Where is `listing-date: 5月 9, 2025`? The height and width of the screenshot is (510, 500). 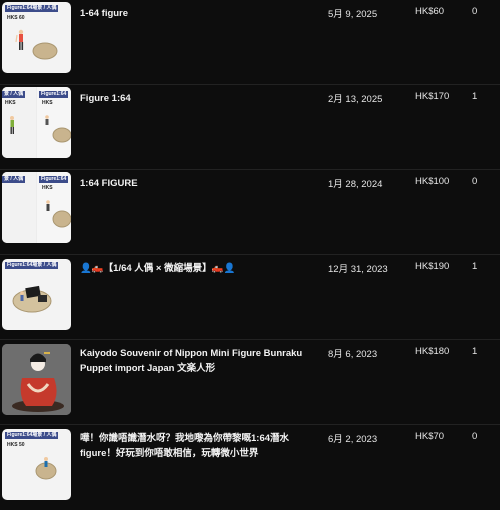
listing-date: 5月 9, 2025 is located at coordinates (353, 14).